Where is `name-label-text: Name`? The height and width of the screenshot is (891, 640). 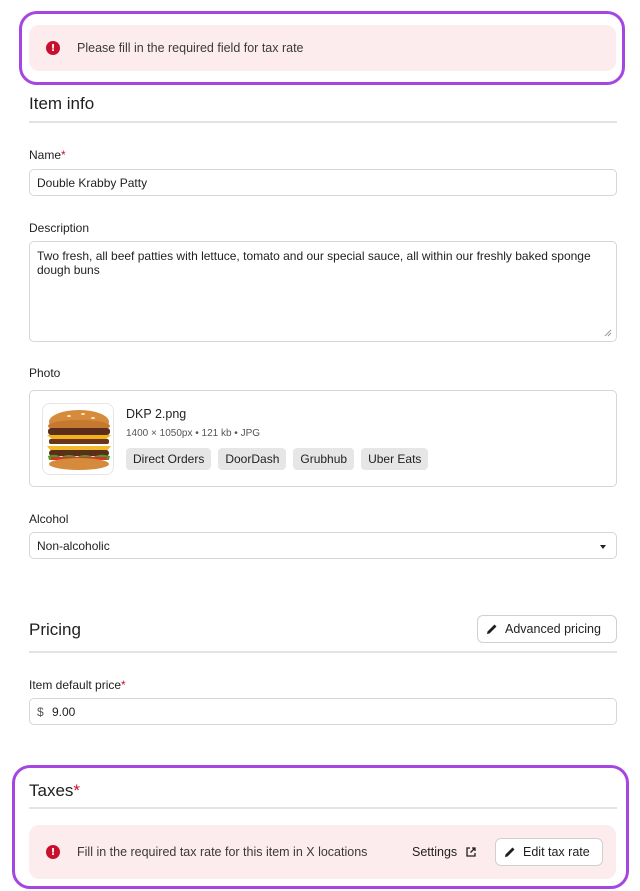
name-label-text: Name is located at coordinates (45, 155).